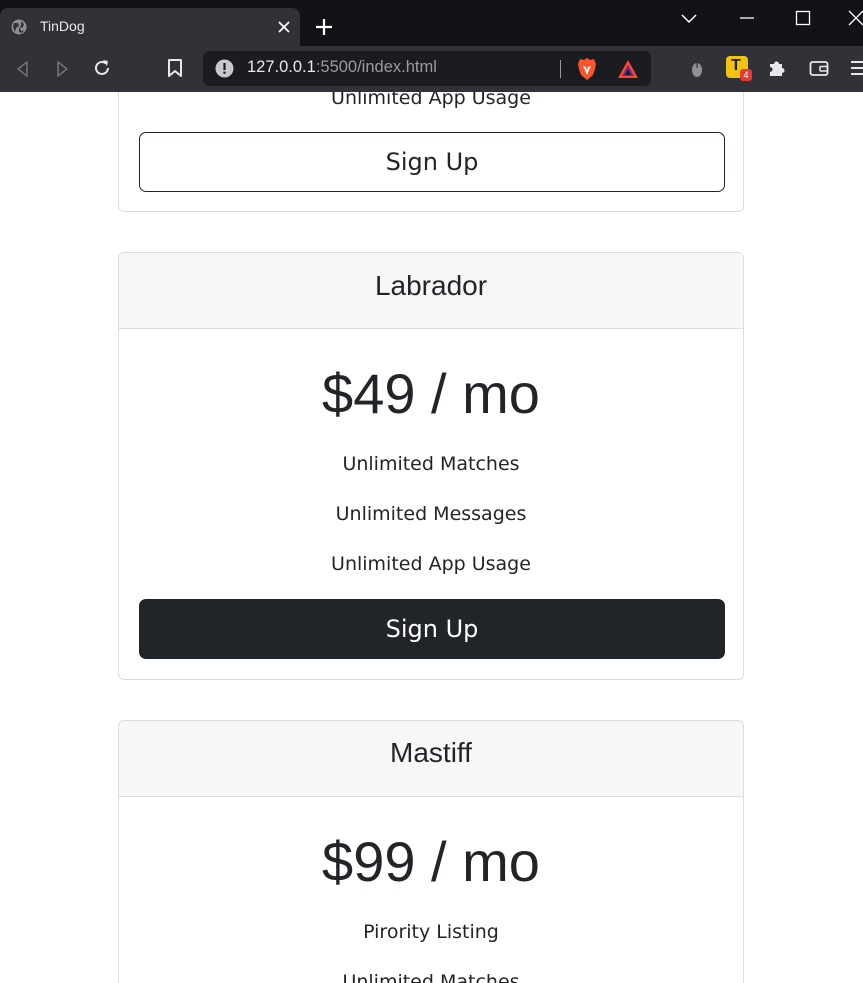  Describe the element at coordinates (431, 514) in the screenshot. I see `feature-item: Unlimited Messages` at that location.